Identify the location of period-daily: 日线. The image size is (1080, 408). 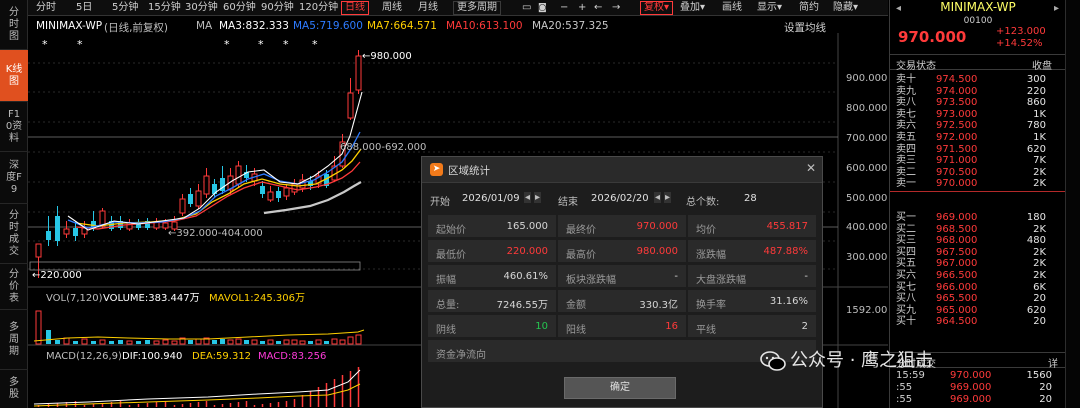
(355, 8).